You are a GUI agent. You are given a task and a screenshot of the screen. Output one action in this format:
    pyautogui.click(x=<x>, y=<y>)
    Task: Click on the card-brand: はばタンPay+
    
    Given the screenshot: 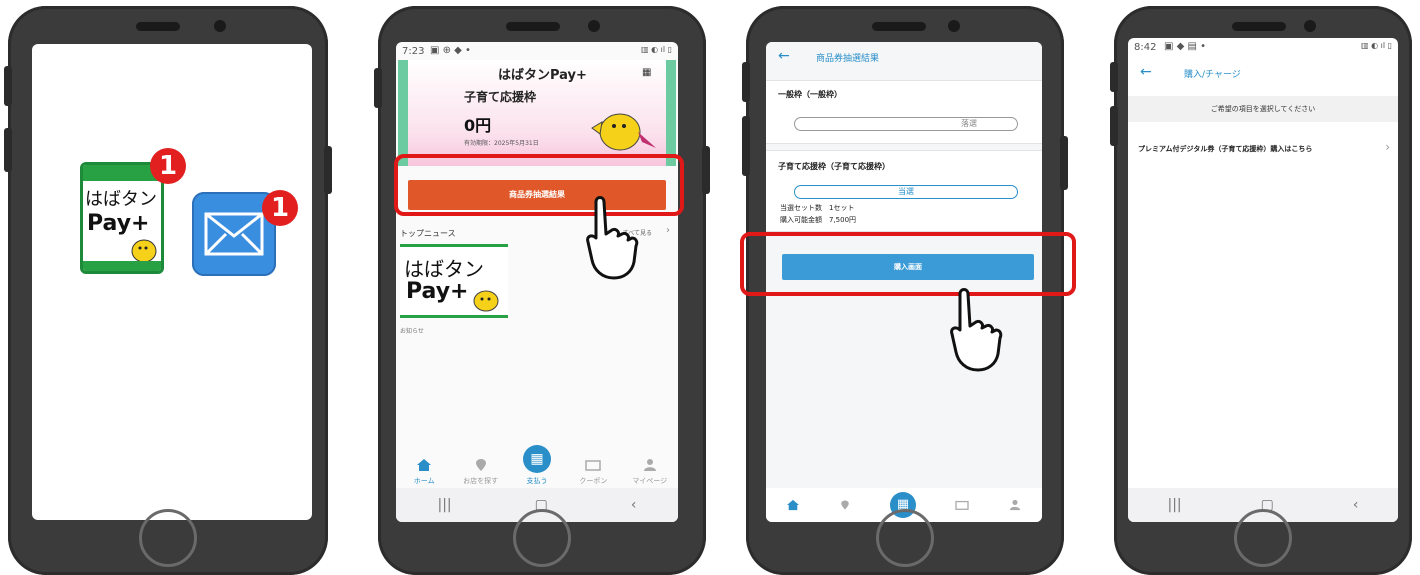 What is the action you would take?
    pyautogui.click(x=542, y=75)
    